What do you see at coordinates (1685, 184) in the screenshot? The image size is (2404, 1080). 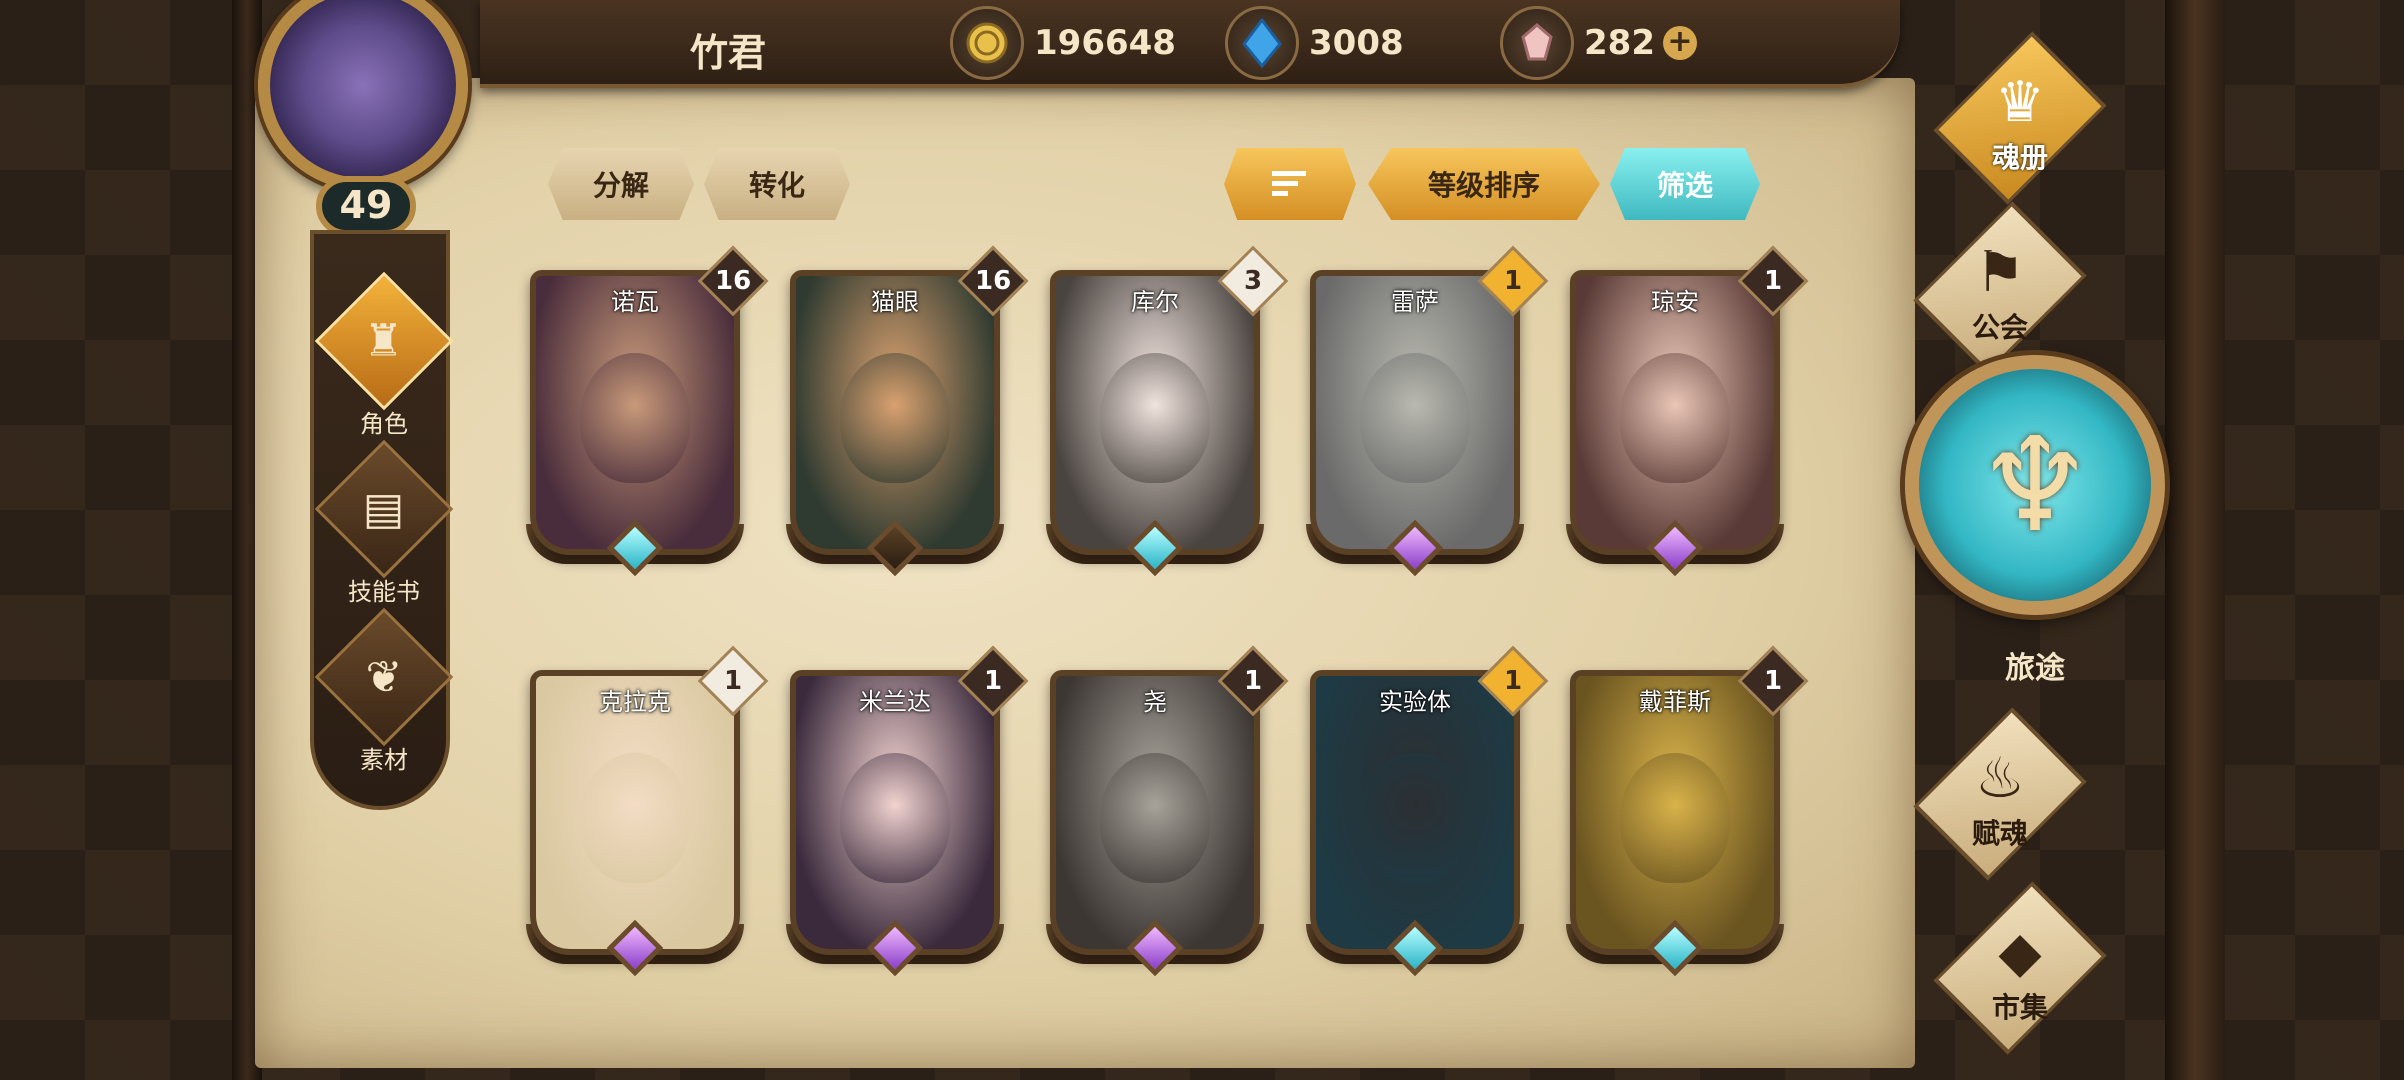 I see `filter-button: 筛选` at bounding box center [1685, 184].